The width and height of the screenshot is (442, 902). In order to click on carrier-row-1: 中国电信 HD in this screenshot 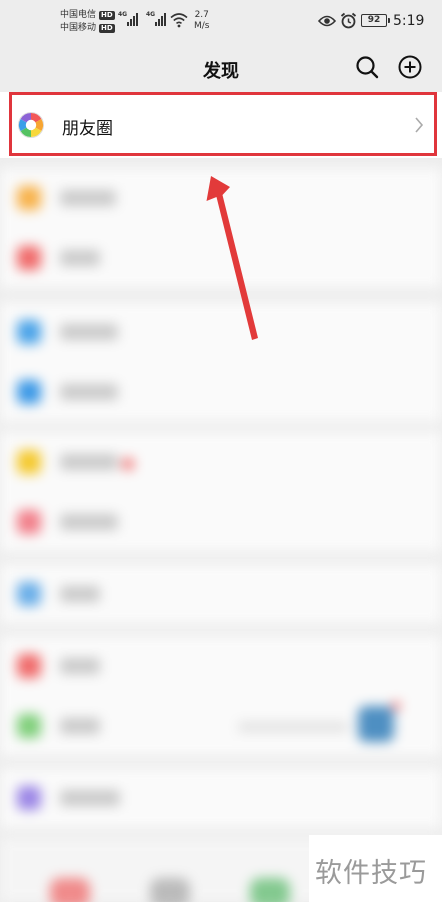, I will do `click(87, 15)`.